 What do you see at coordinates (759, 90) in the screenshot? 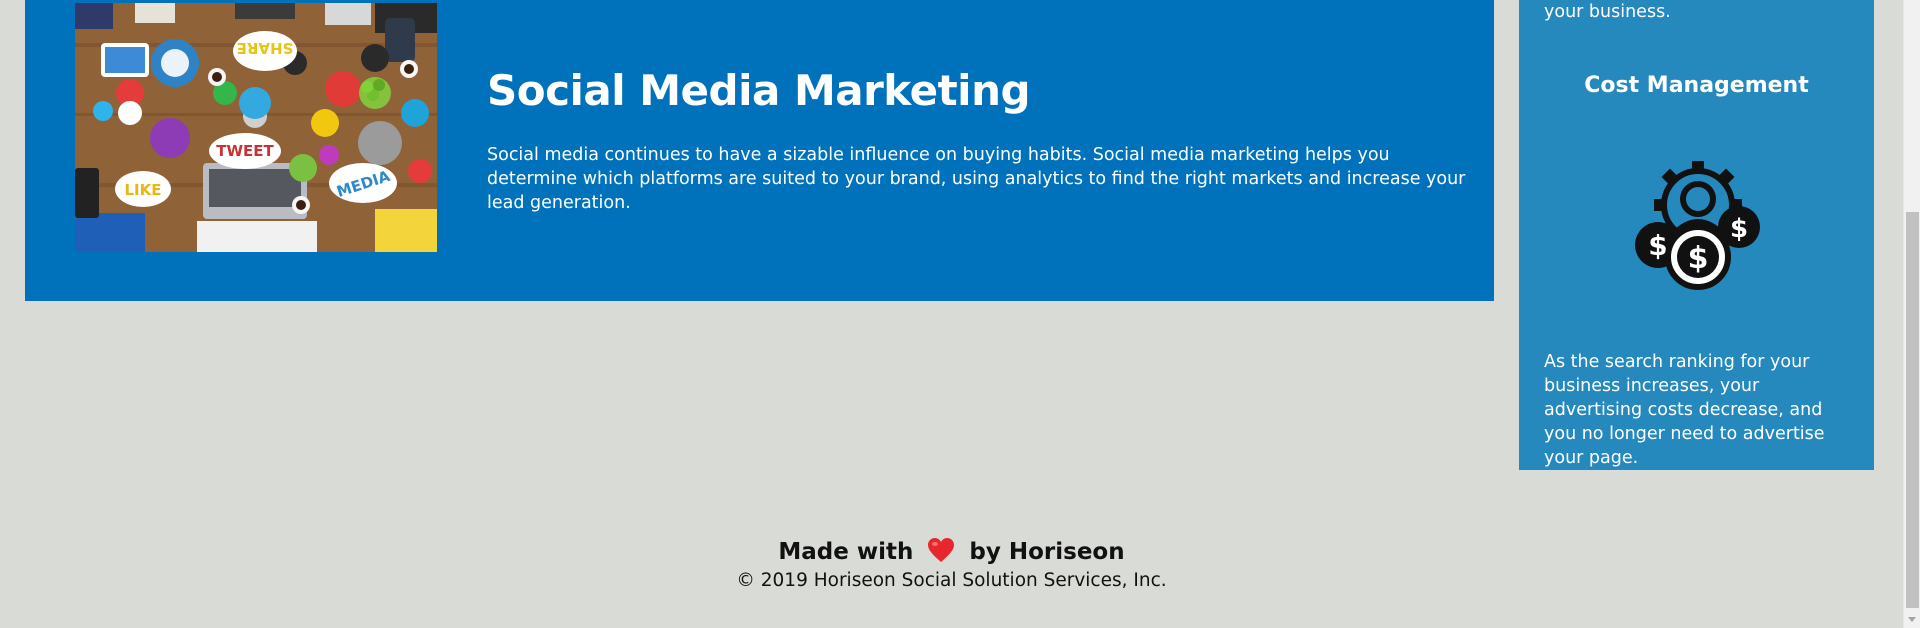
I see `service-title: Social Media Marketing` at bounding box center [759, 90].